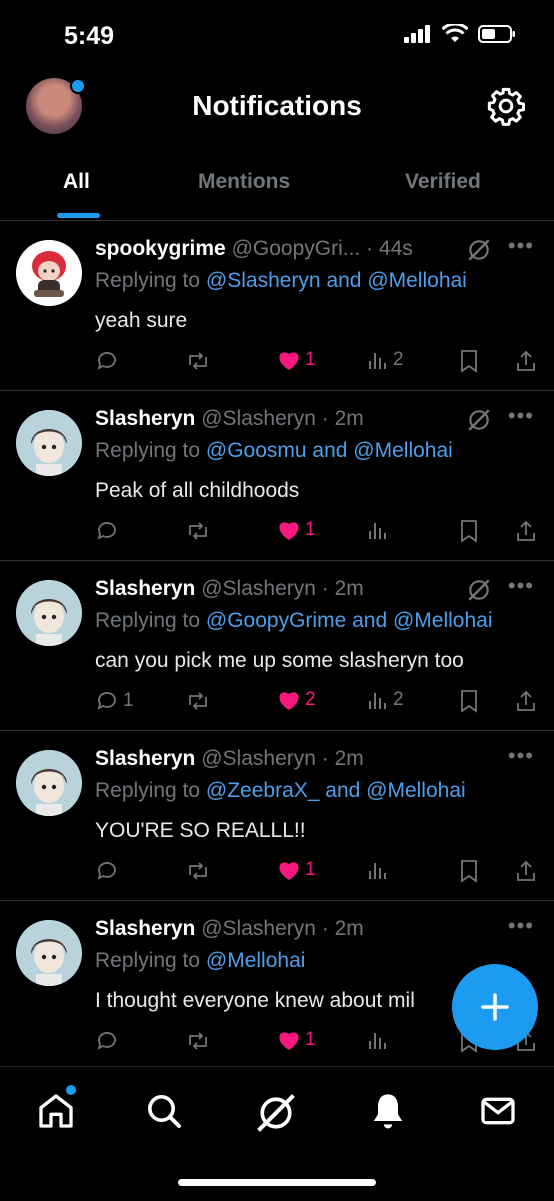 The width and height of the screenshot is (554, 1201). What do you see at coordinates (277, 36) in the screenshot?
I see `status-bar: 5:49` at bounding box center [277, 36].